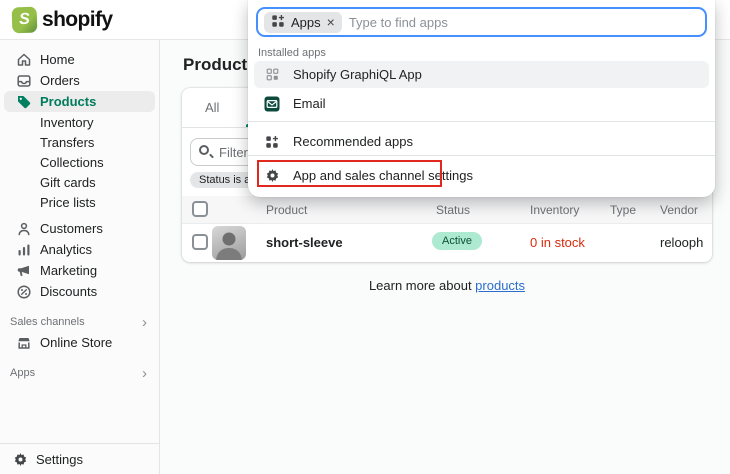  I want to click on sidebar-item-orders: Orders, so click(79, 80).